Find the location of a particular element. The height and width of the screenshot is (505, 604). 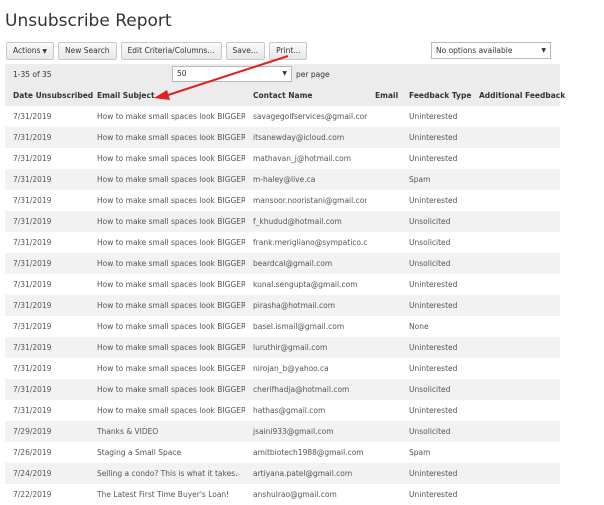

column-header-contact-name: Contact Name is located at coordinates (306, 95).